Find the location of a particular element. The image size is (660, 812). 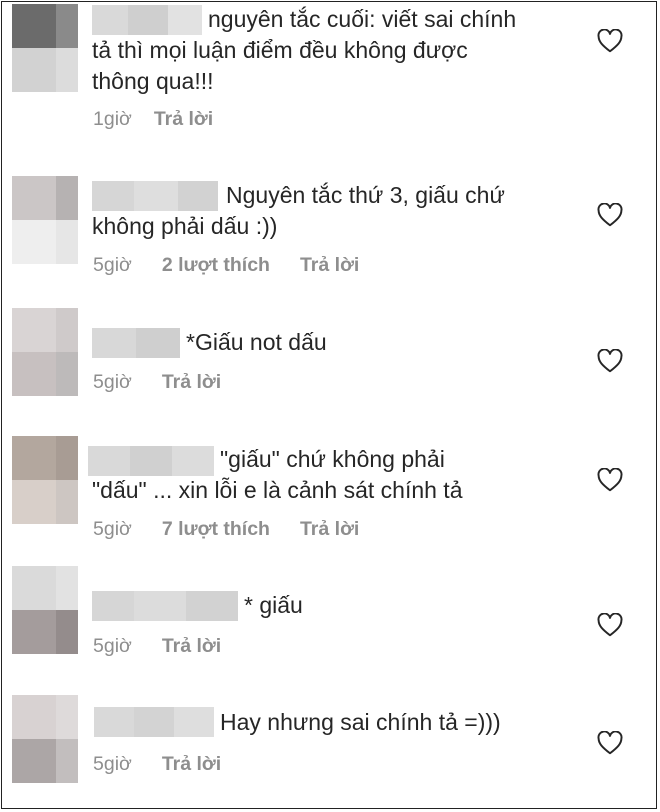

comment-meta: 5giờ 2 lượt thích Trả lời is located at coordinates (226, 265).